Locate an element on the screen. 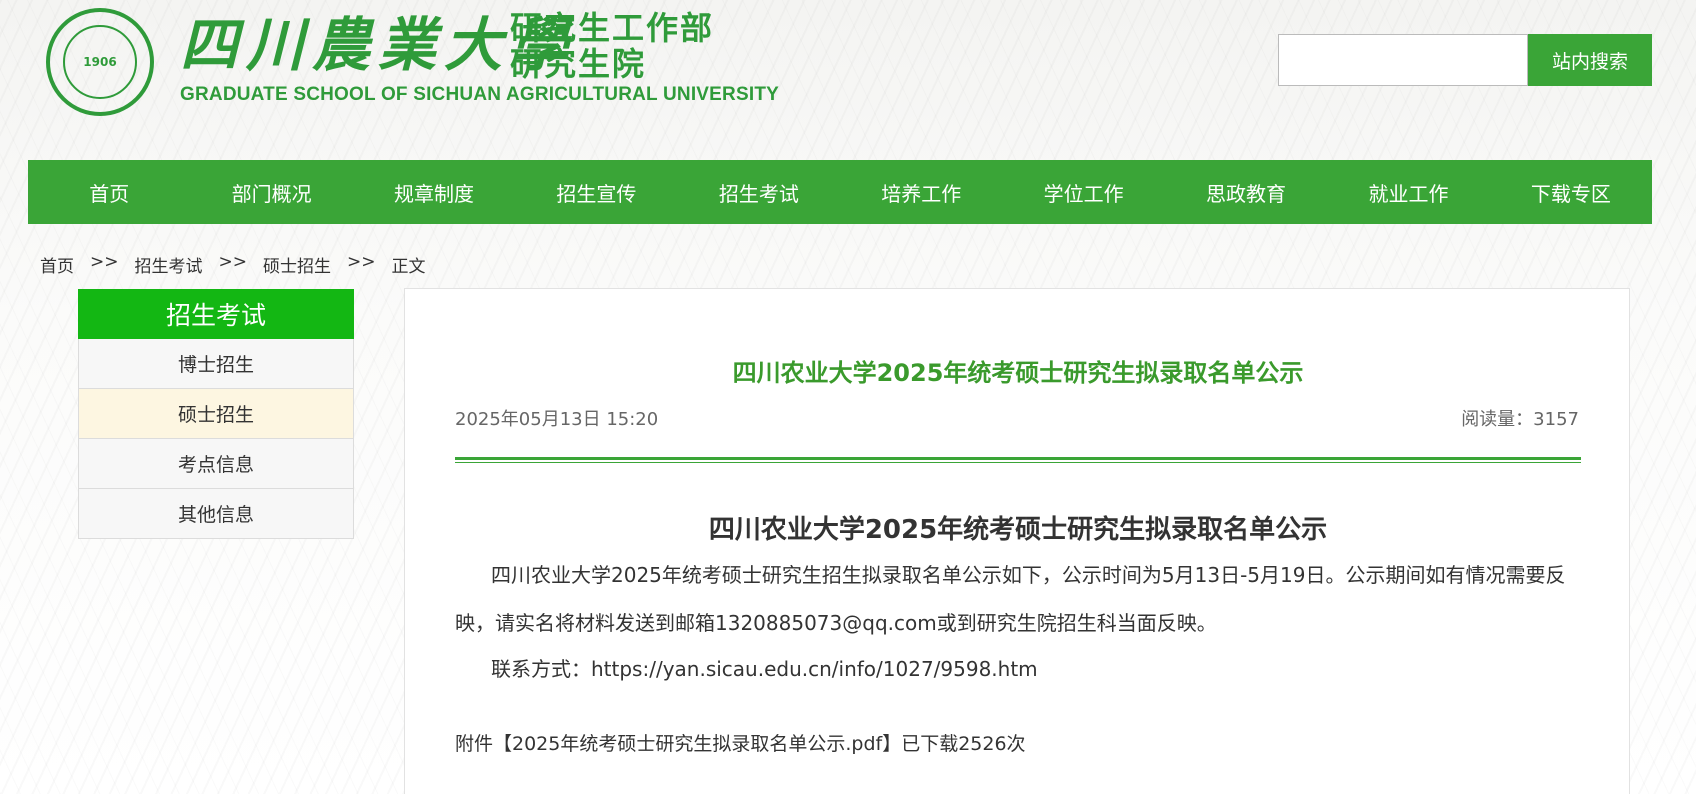 The width and height of the screenshot is (1696, 794). breadcrumb-master-admission: 硕士招生 is located at coordinates (297, 264).